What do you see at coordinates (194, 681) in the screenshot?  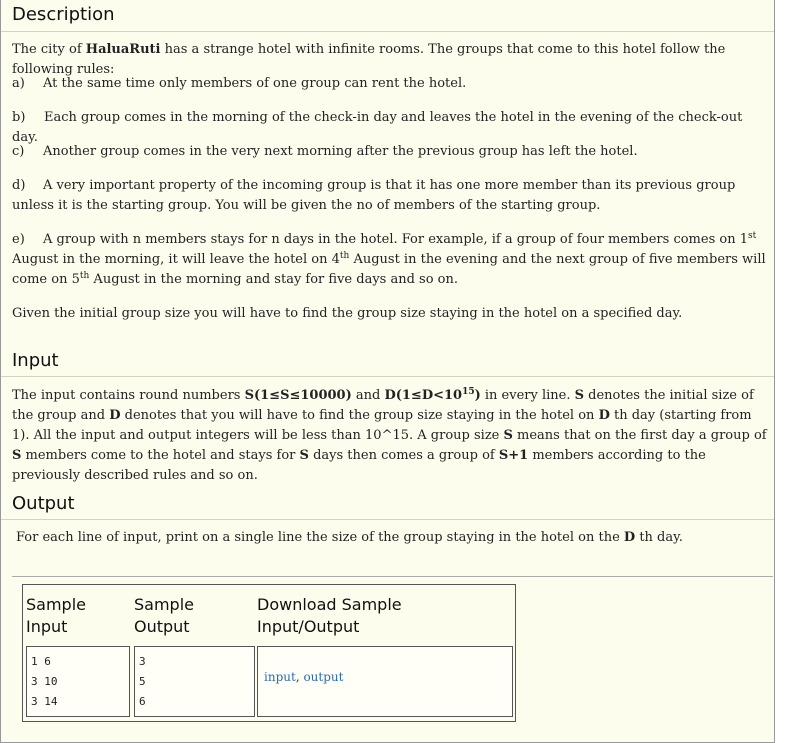 I see `sample-output-cell: 3 5 6` at bounding box center [194, 681].